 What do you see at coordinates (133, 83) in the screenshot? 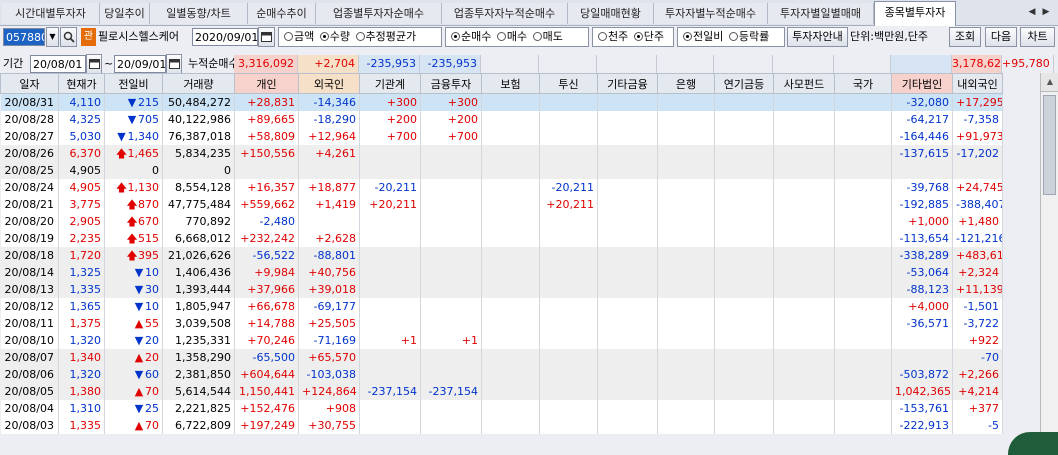
I see `column-header-2: 전일비` at bounding box center [133, 83].